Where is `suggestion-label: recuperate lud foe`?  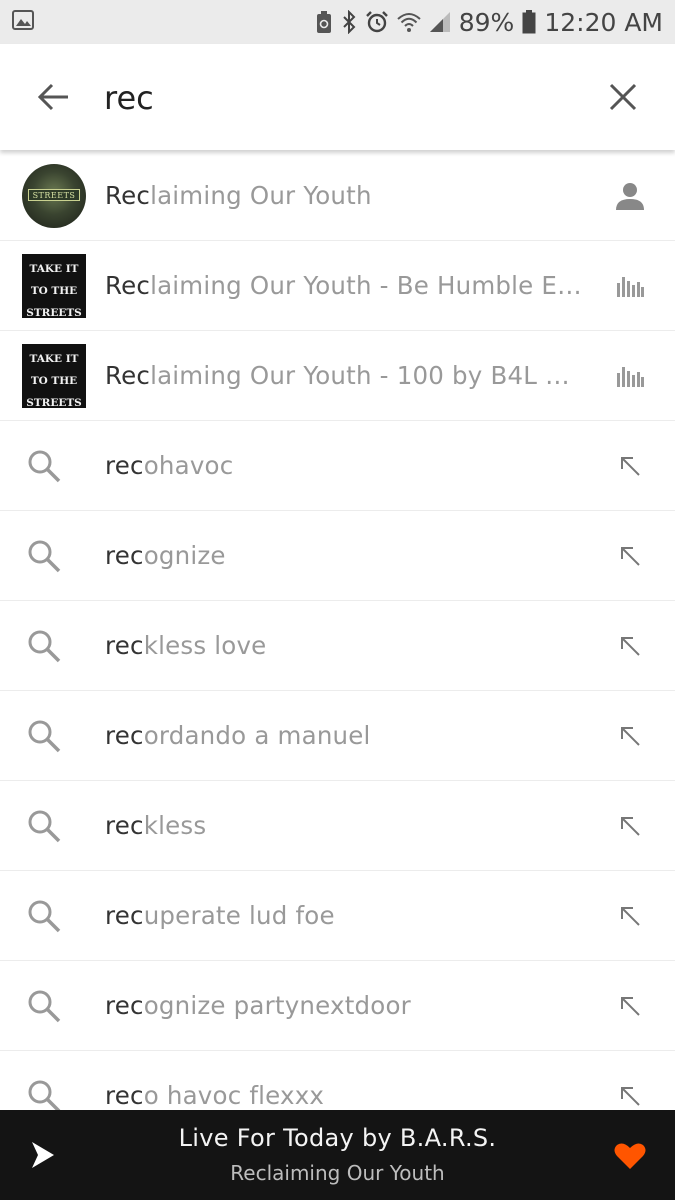
suggestion-label: recuperate lud foe is located at coordinates (220, 915).